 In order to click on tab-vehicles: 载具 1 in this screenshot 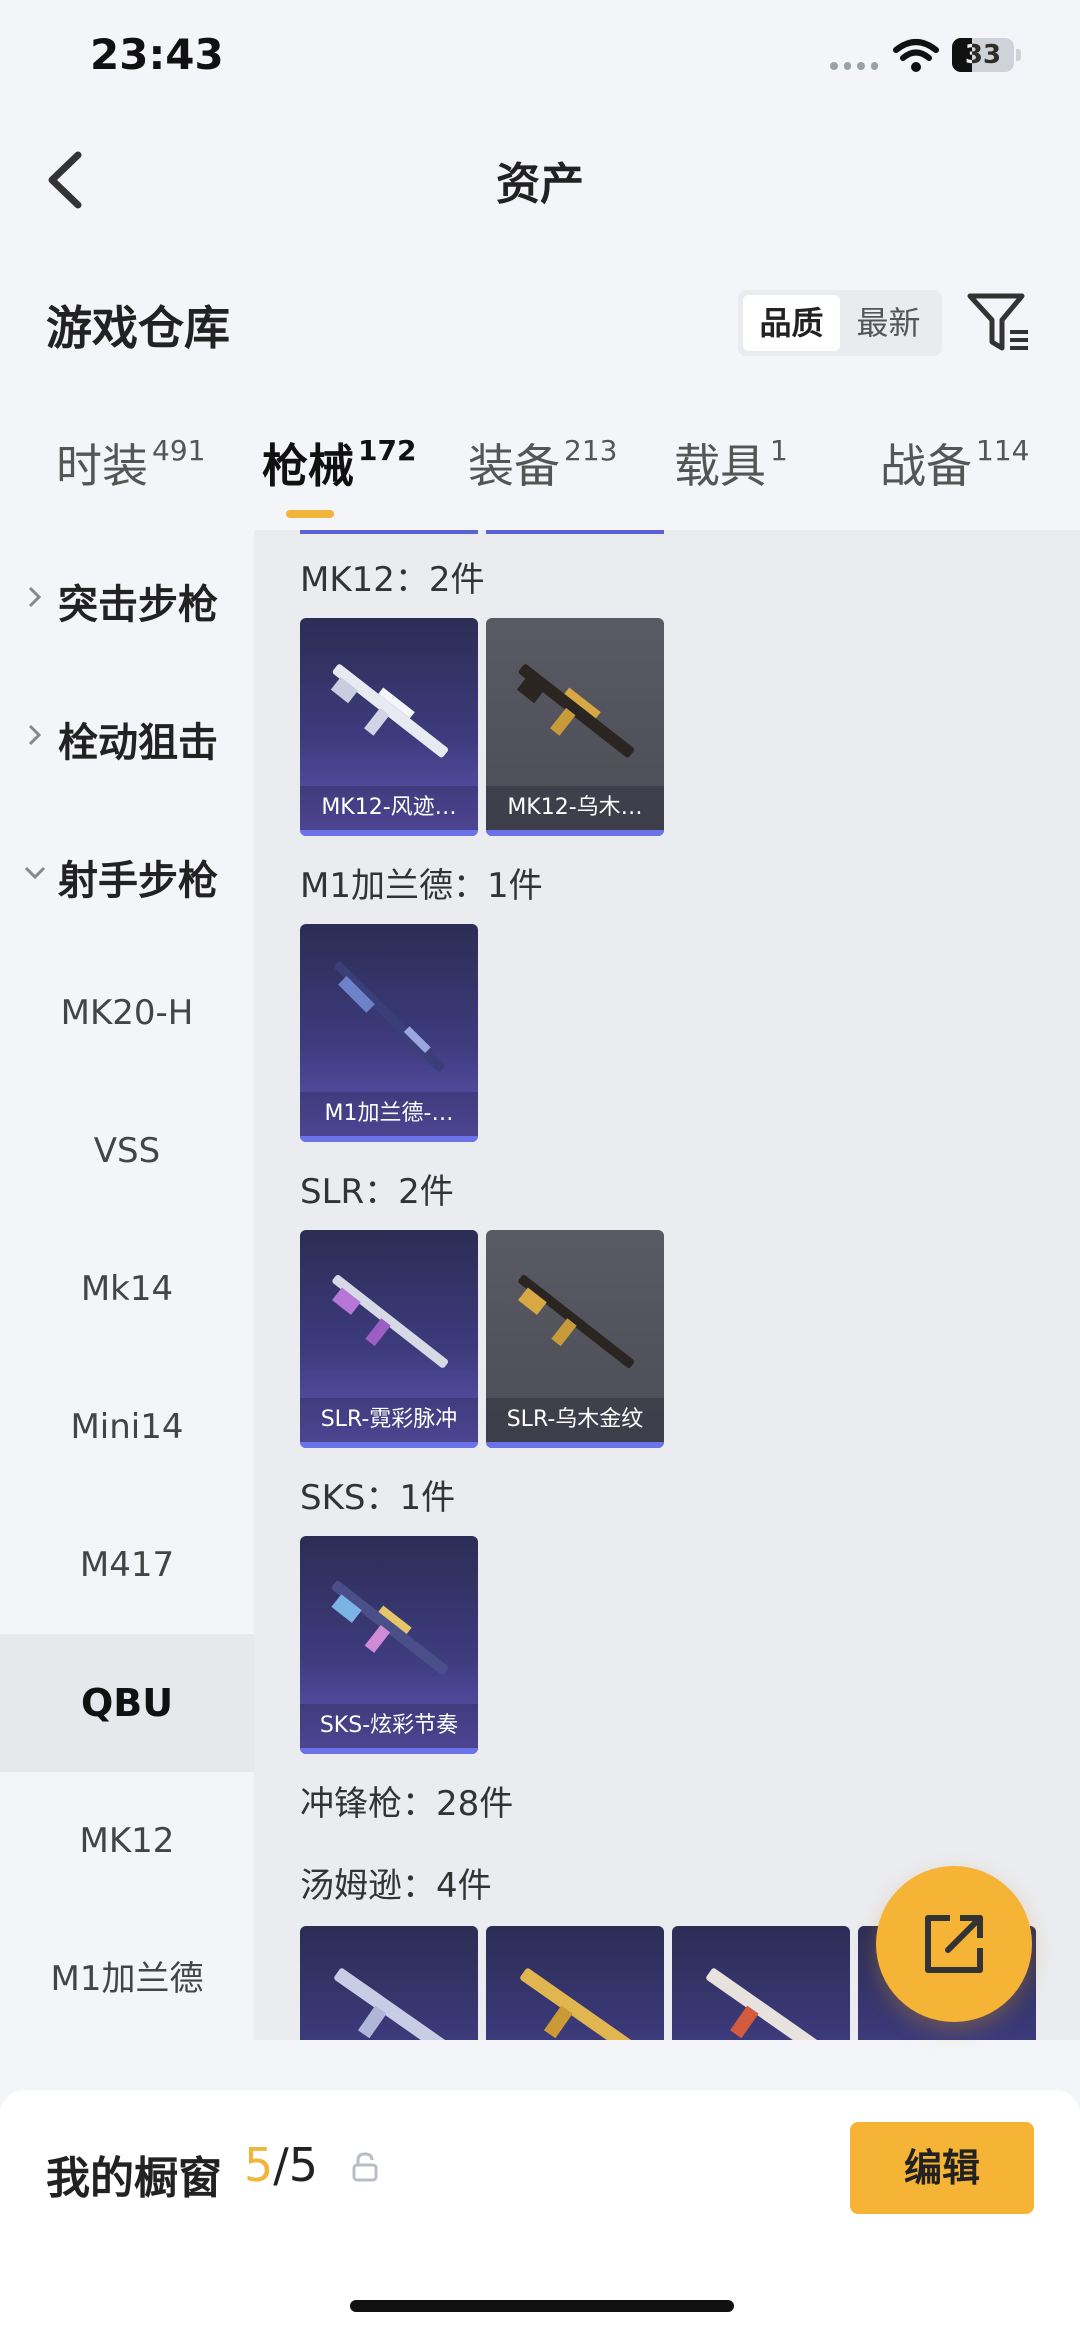, I will do `click(731, 463)`.